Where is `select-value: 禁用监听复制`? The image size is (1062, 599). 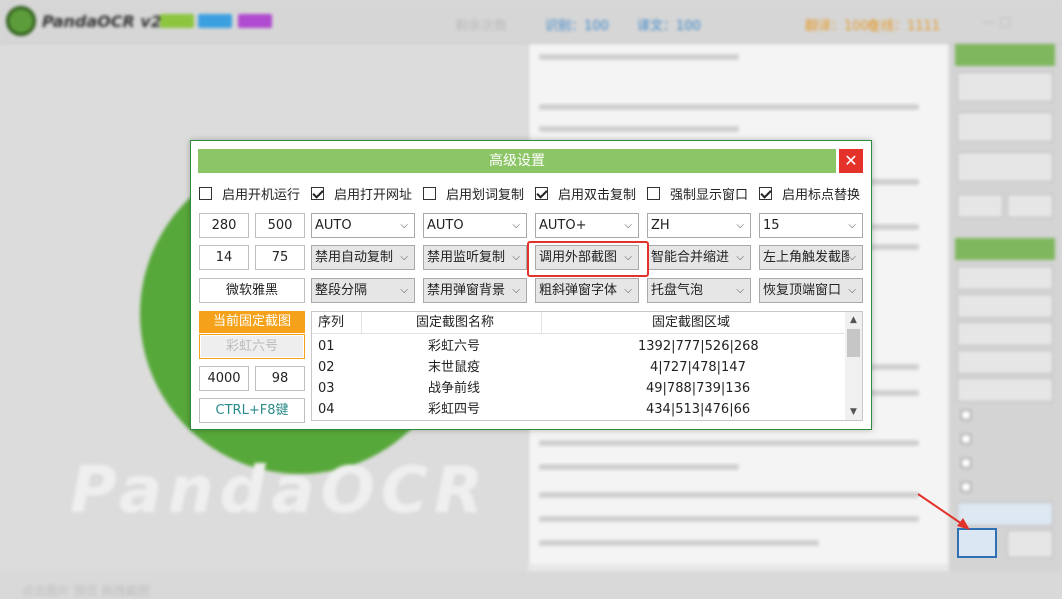 select-value: 禁用监听复制 is located at coordinates (466, 257).